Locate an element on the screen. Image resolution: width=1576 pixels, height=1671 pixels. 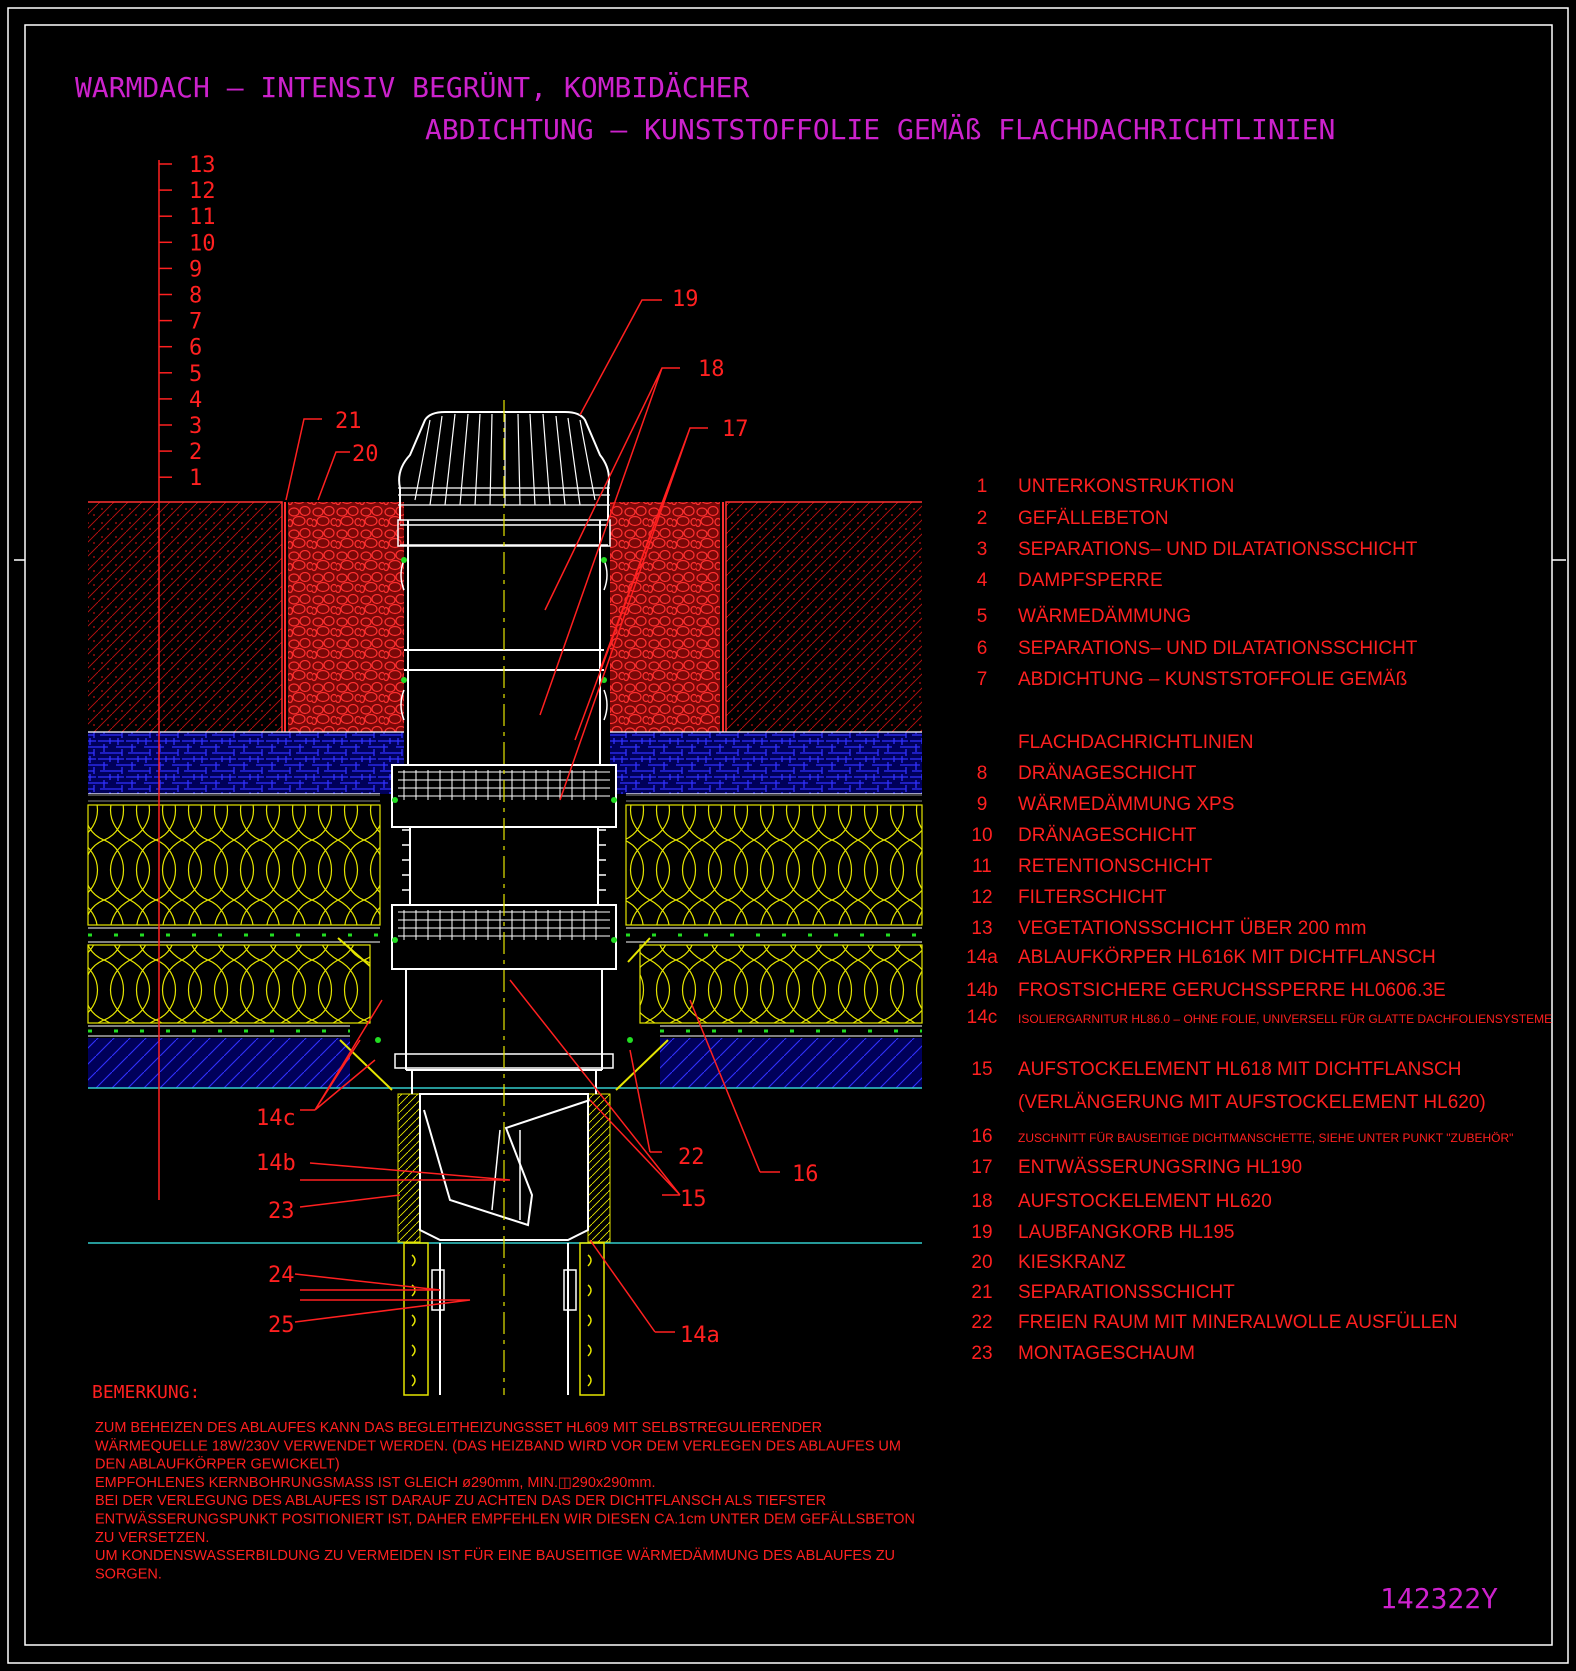
scale-label: 1 is located at coordinates (195, 478).